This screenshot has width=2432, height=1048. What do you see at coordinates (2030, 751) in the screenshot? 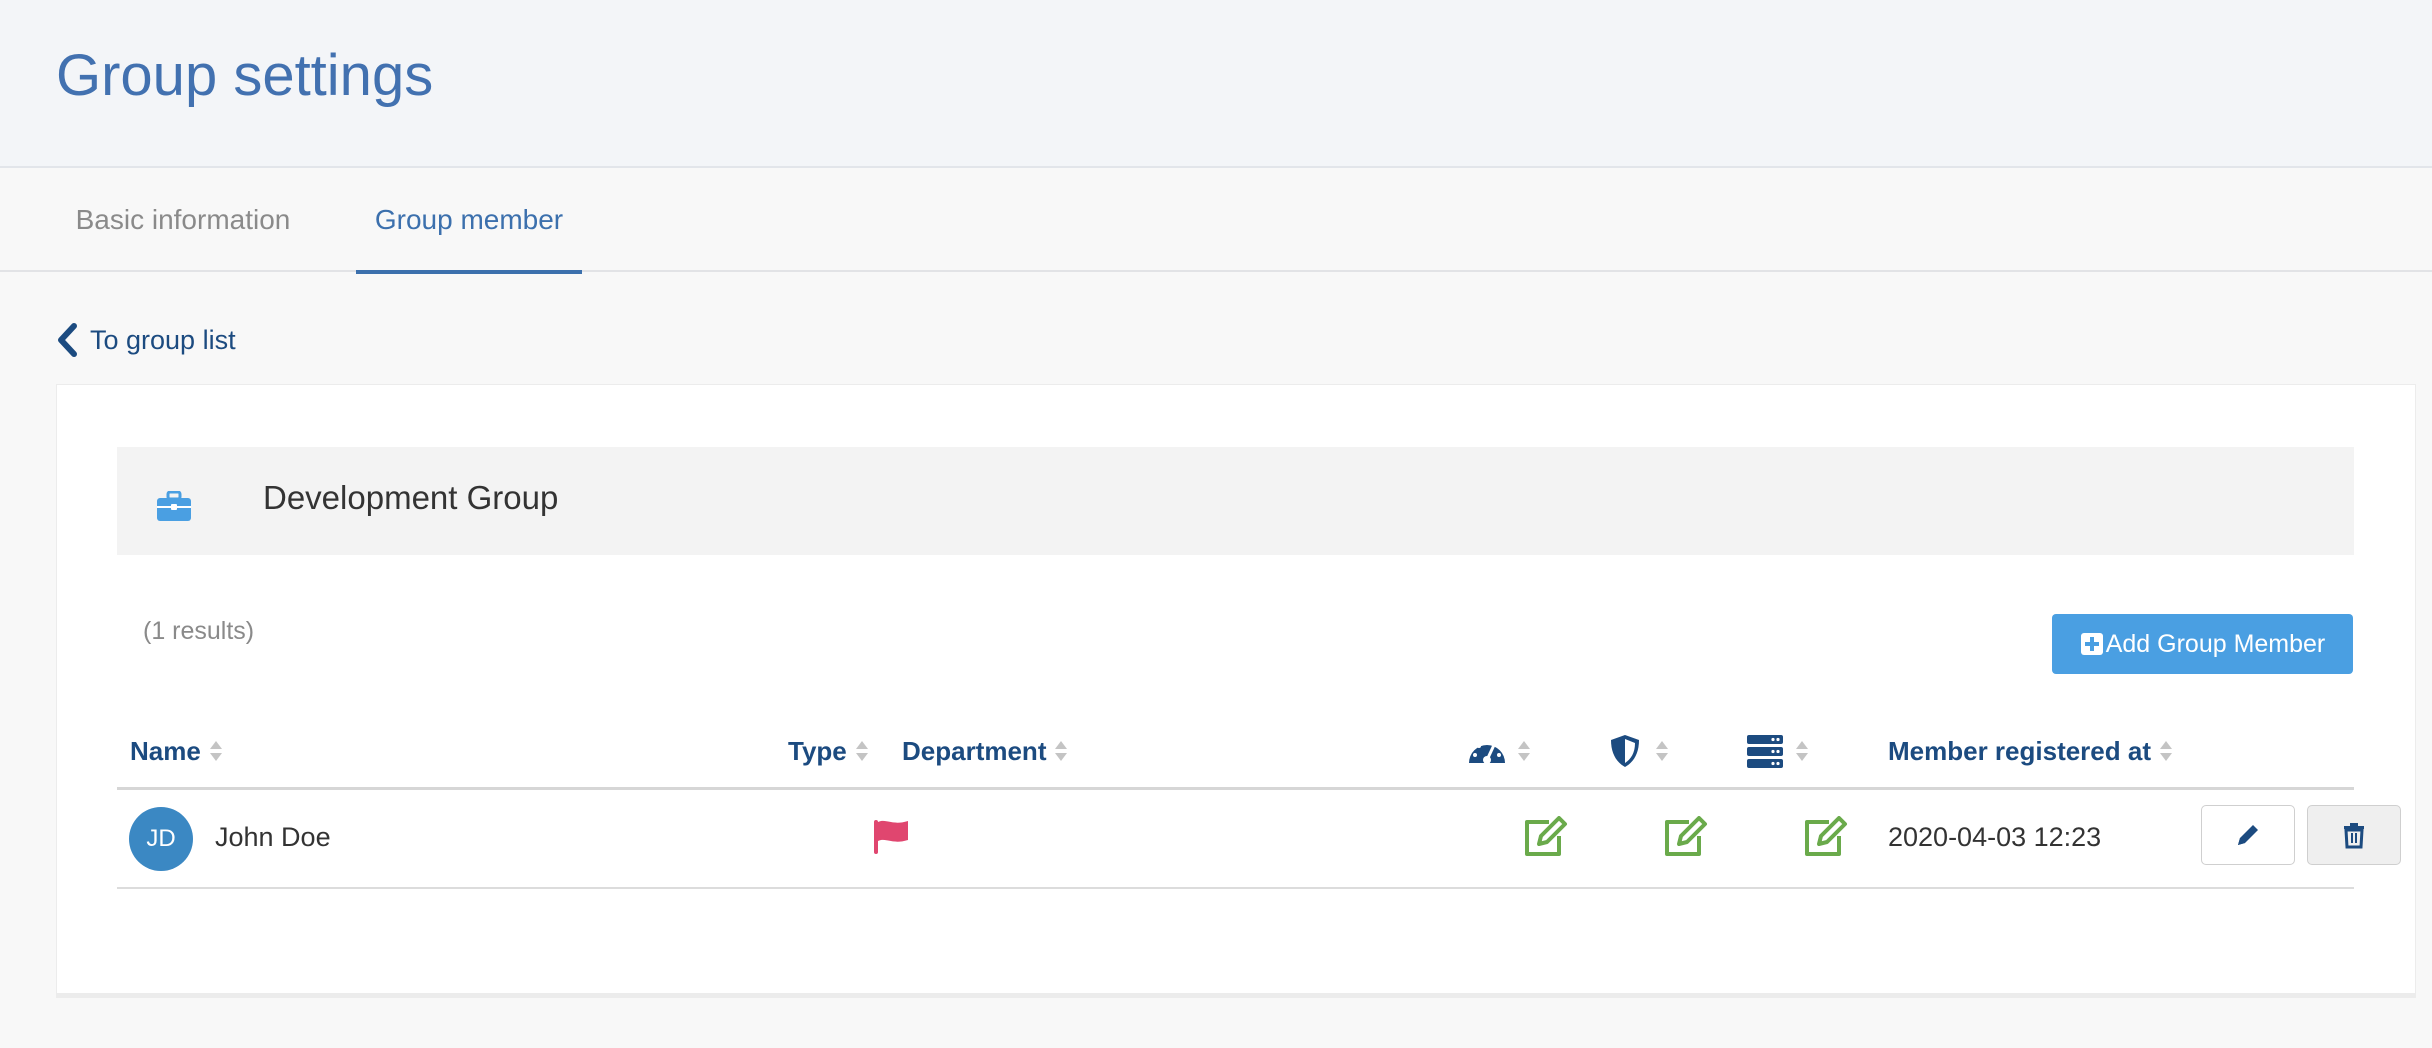
I see `column-header-registered-at: Member registered at` at bounding box center [2030, 751].